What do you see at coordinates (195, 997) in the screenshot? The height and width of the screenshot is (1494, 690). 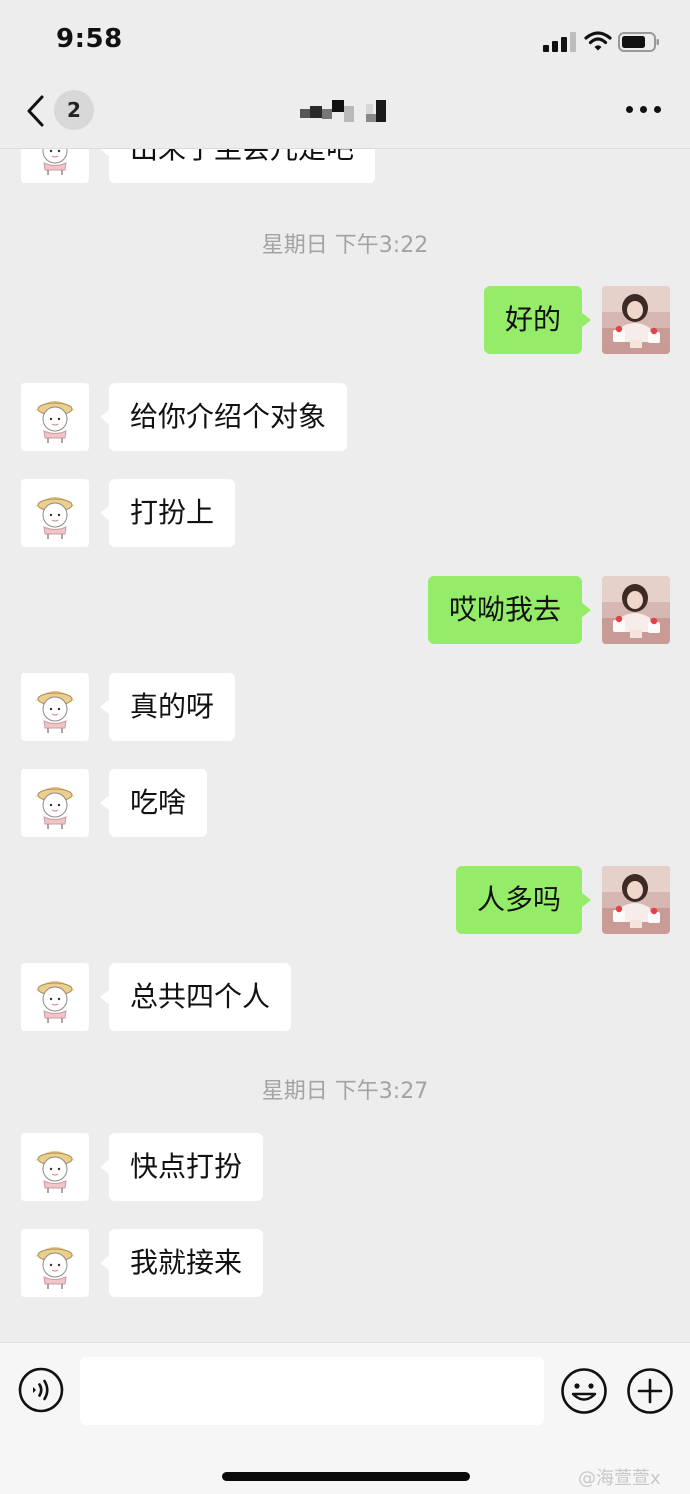 I see `message-bubble-received: 总共四个人` at bounding box center [195, 997].